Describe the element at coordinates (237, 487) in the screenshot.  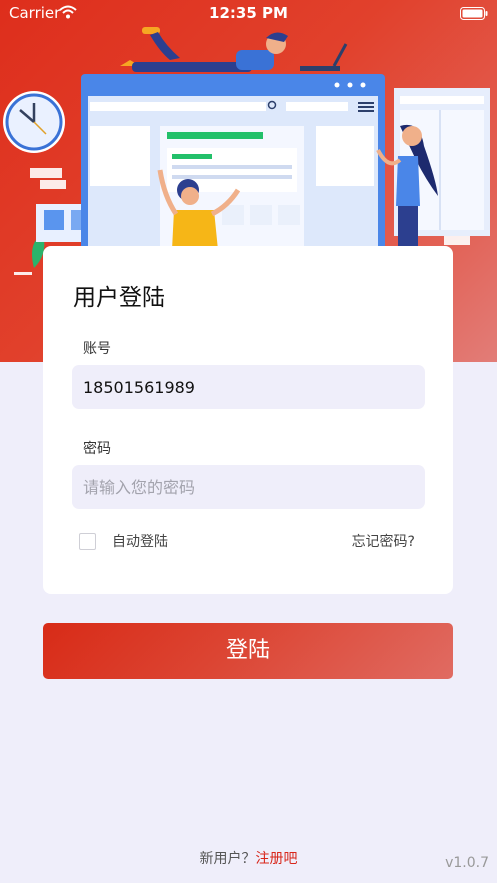
I see `password-input` at that location.